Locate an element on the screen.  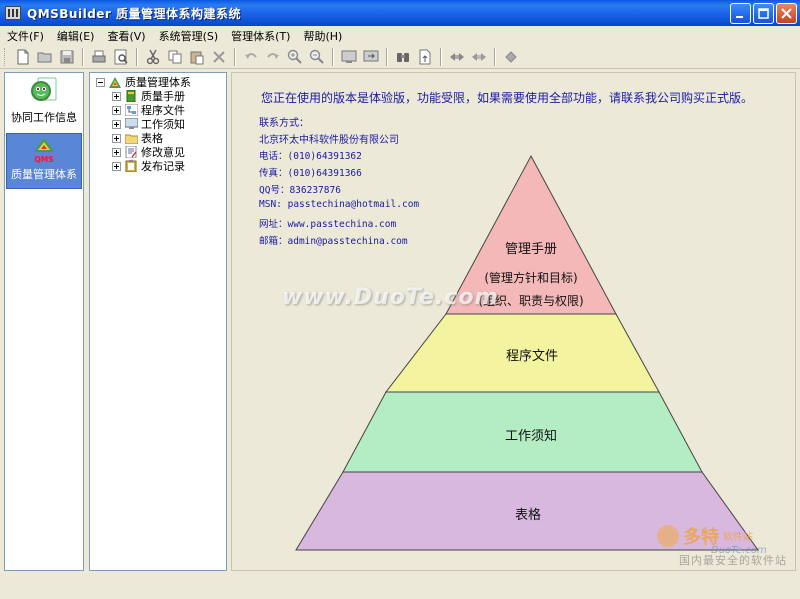
find-icon is located at coordinates (403, 57).